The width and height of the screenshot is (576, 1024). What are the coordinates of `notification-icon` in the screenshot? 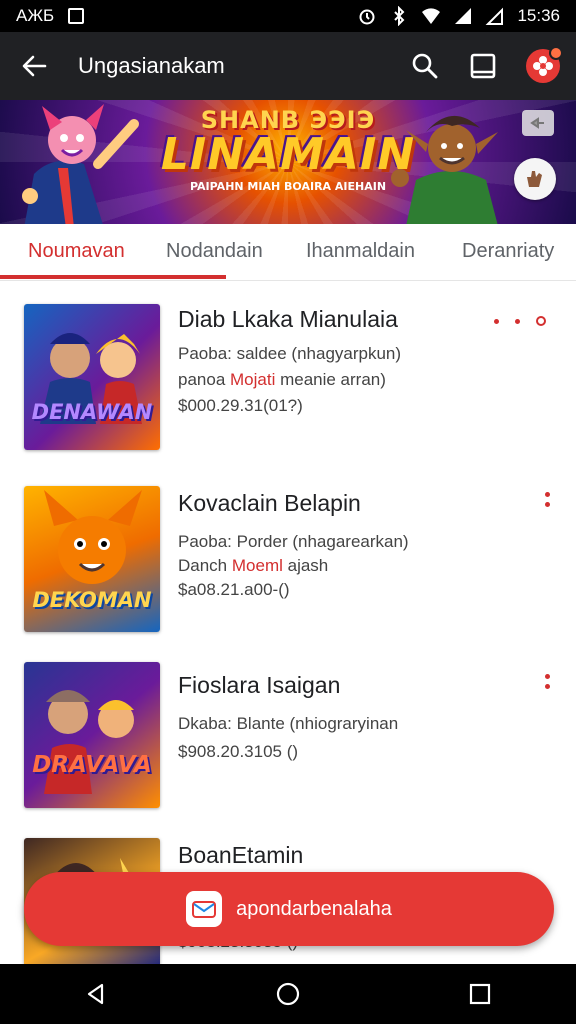 It's located at (76, 16).